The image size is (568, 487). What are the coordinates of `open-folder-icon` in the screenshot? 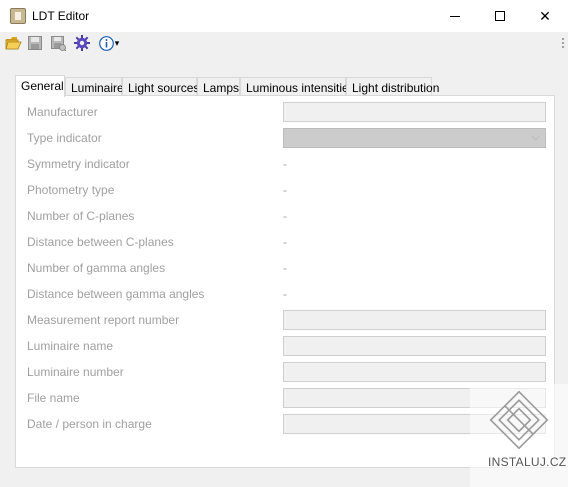 It's located at (13, 43).